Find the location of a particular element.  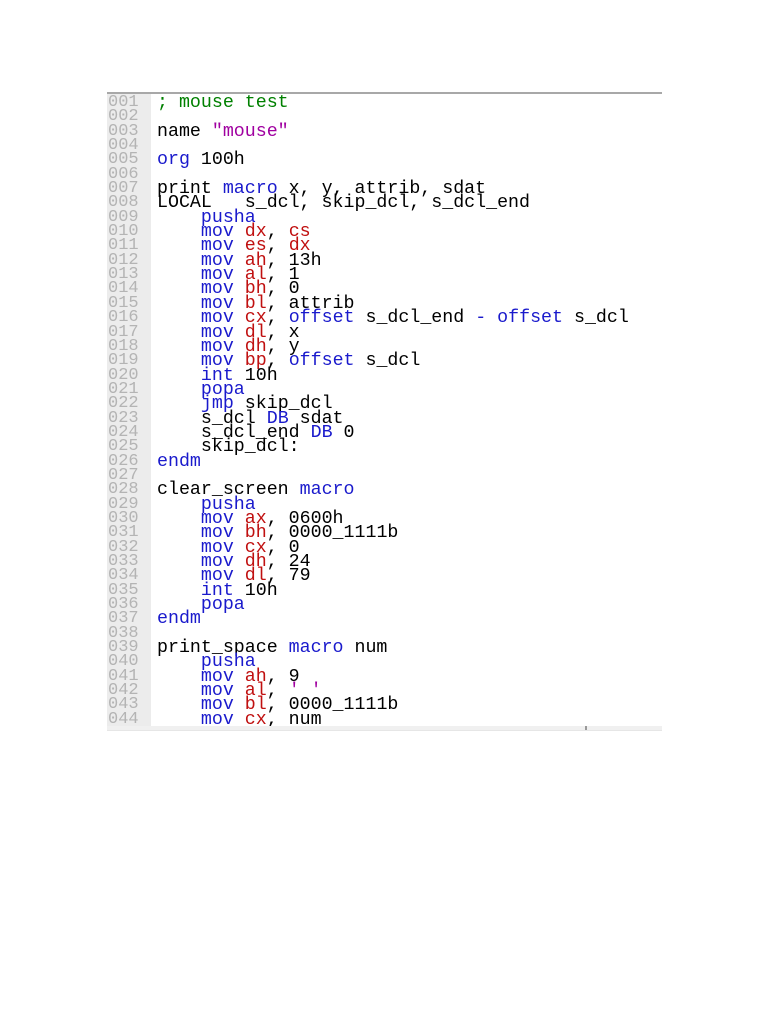

code-line: 003 name "mouse" is located at coordinates (384, 131).